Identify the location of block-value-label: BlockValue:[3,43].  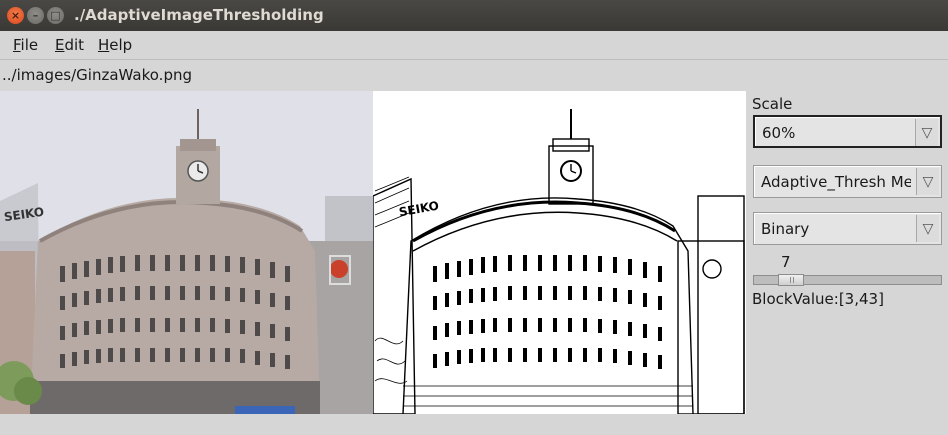
(818, 299).